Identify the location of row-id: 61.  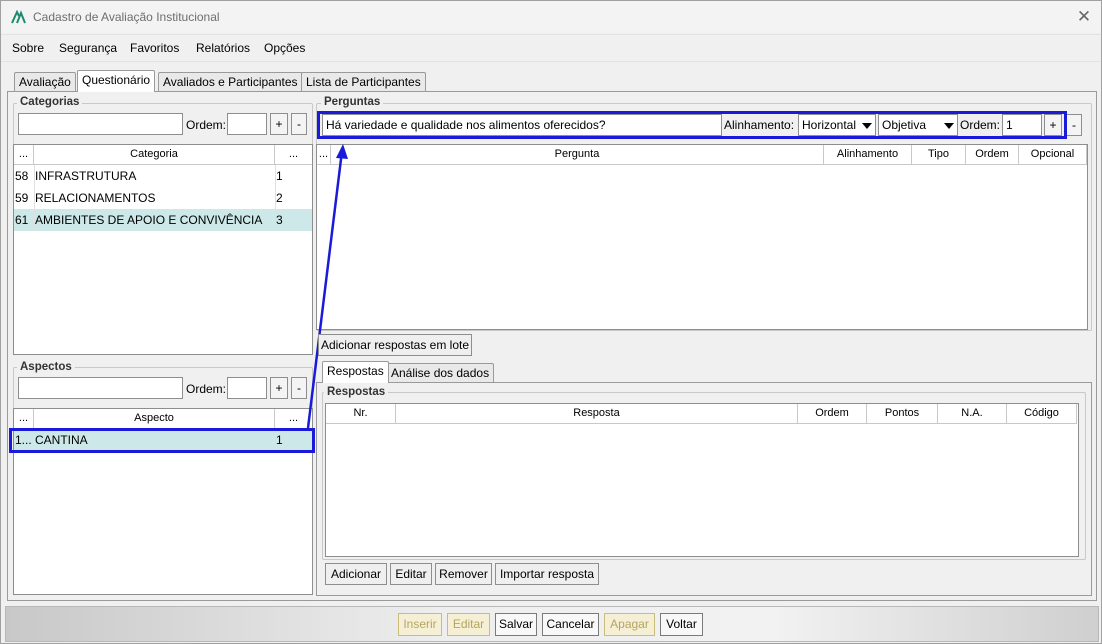
(22, 220).